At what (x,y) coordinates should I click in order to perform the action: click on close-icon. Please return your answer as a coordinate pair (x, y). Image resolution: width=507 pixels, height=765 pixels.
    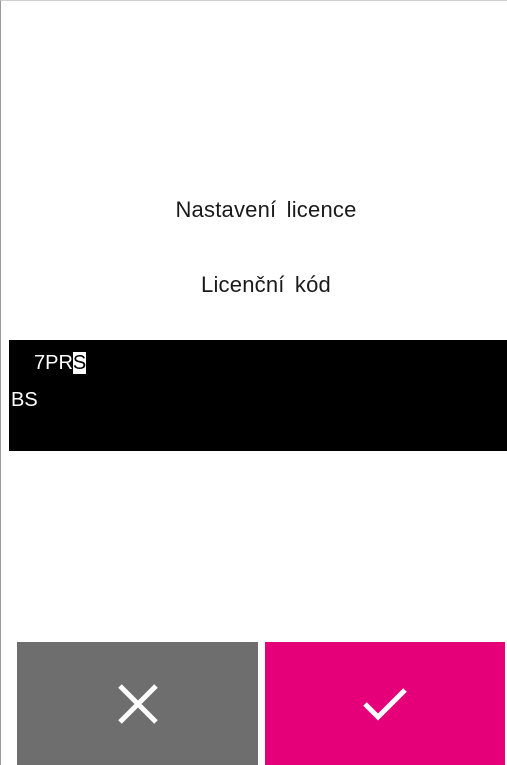
    Looking at the image, I should click on (137, 704).